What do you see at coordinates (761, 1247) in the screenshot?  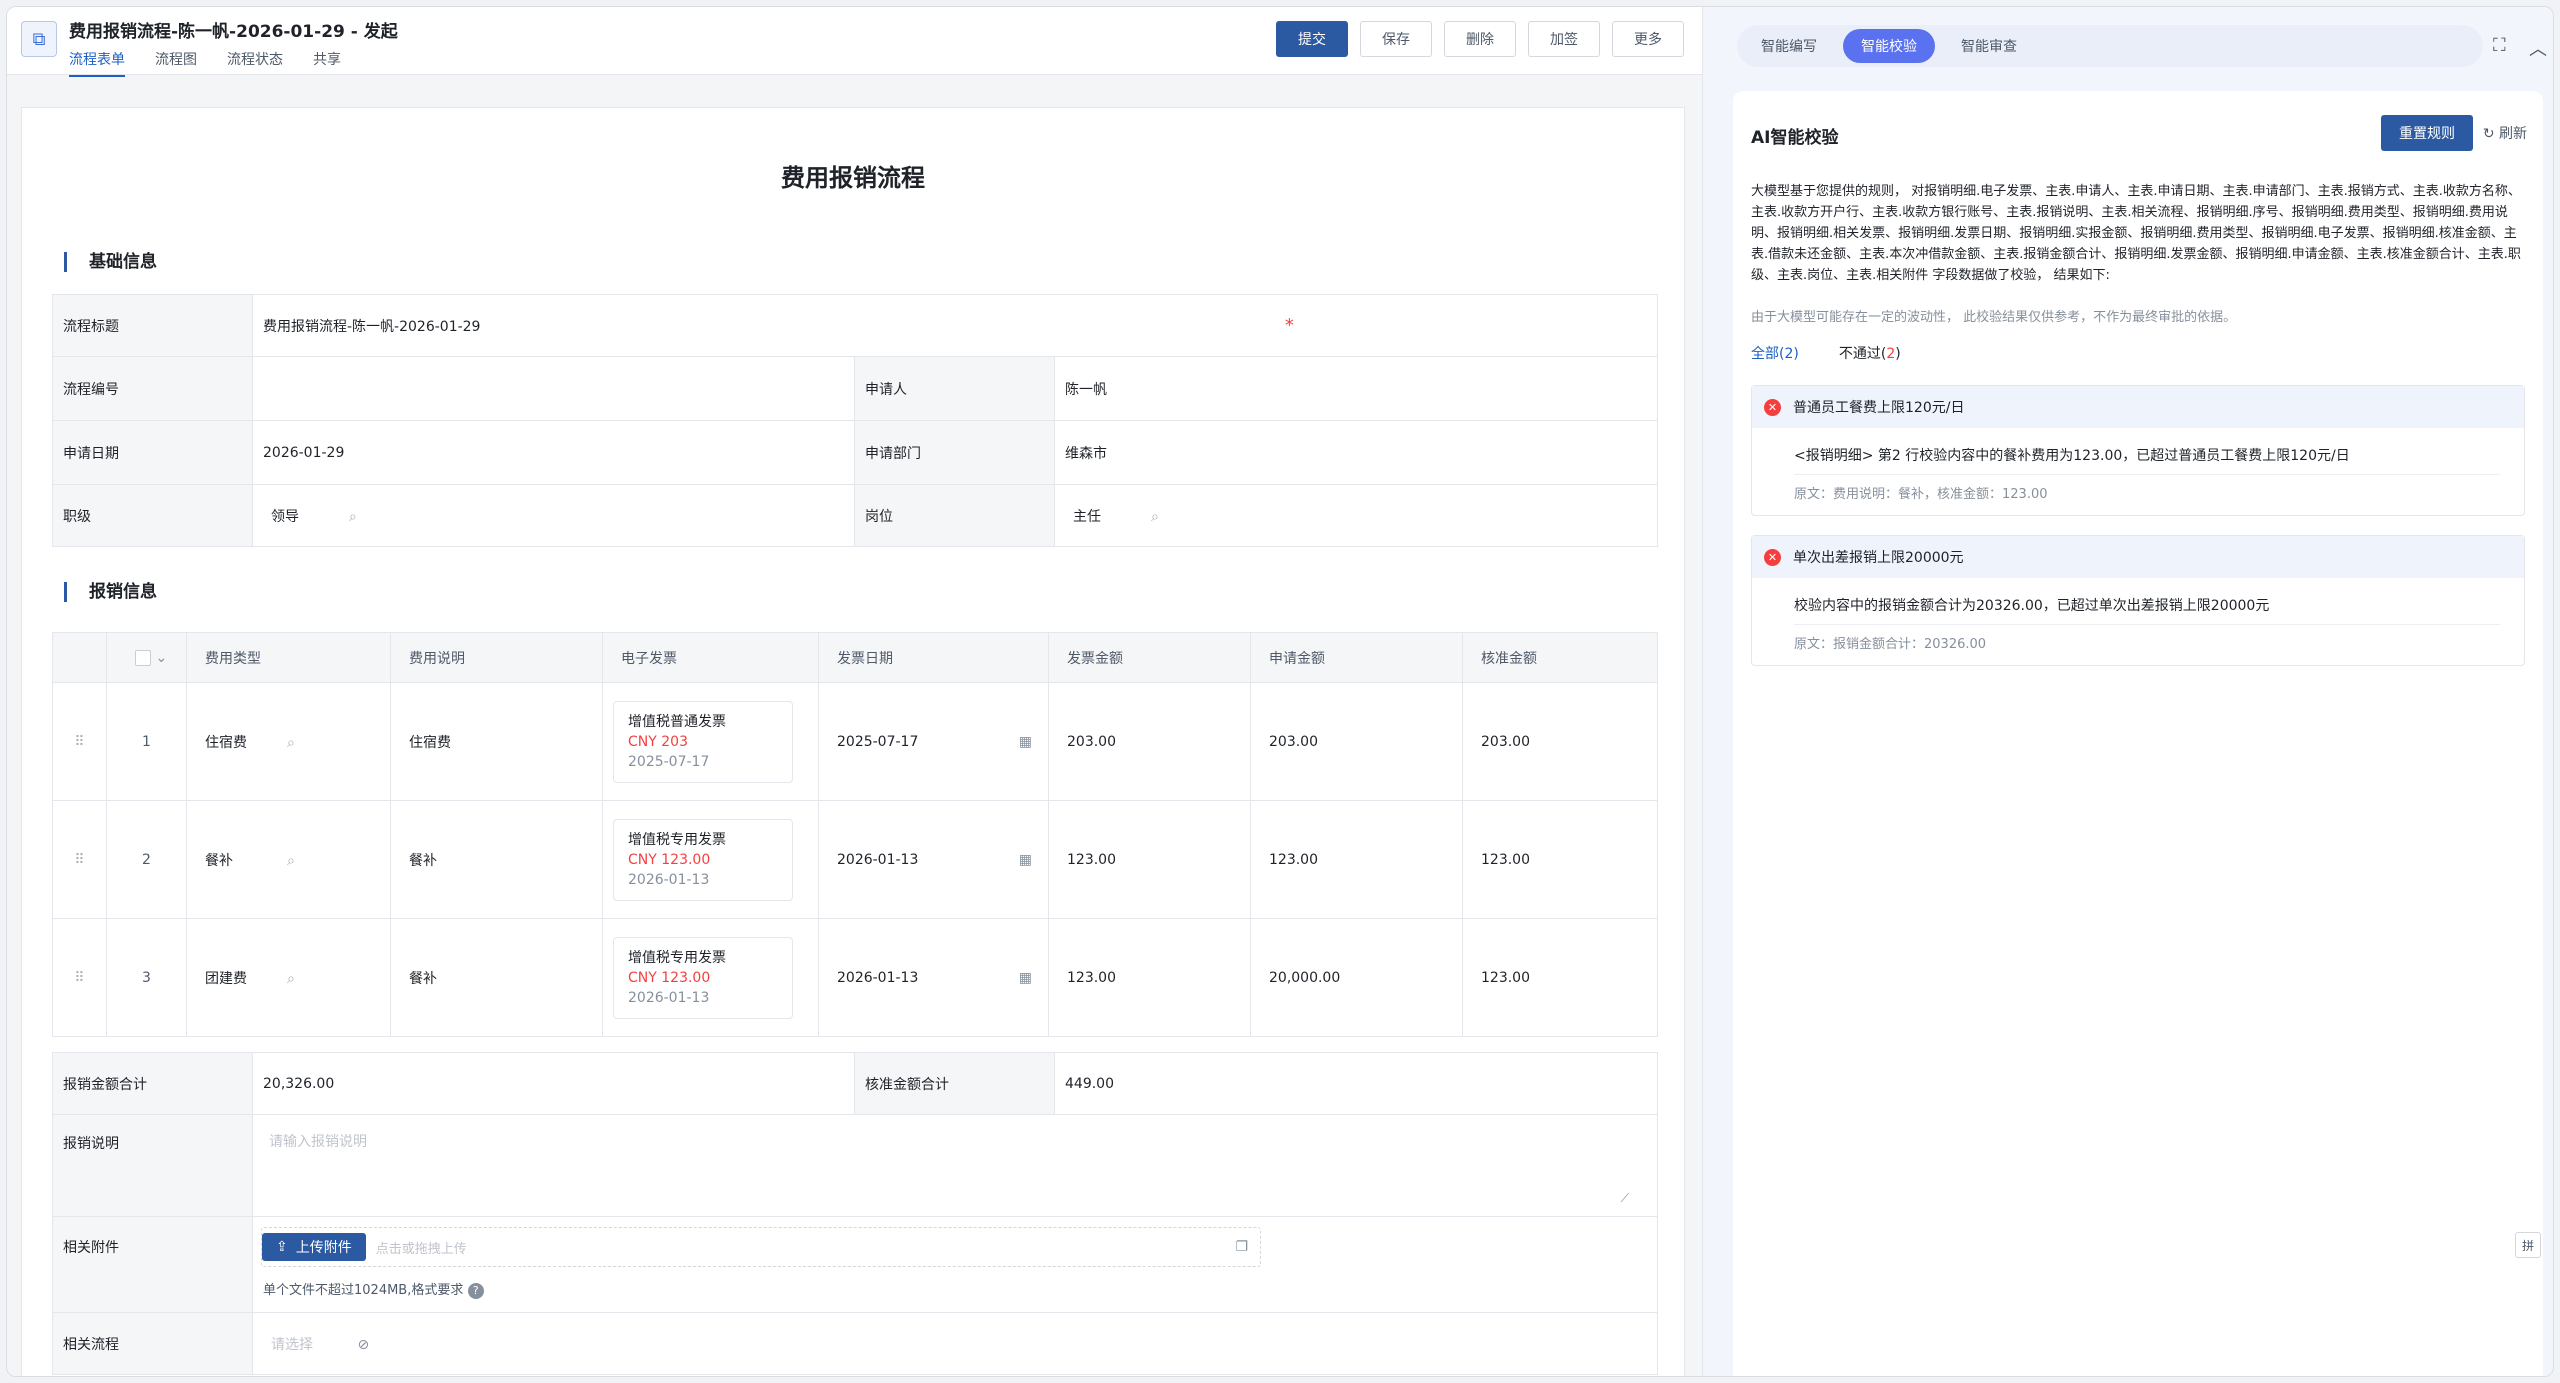 I see `upload-dropzone: ⇪ 上传附件 点击或拖拽上传 ❐` at bounding box center [761, 1247].